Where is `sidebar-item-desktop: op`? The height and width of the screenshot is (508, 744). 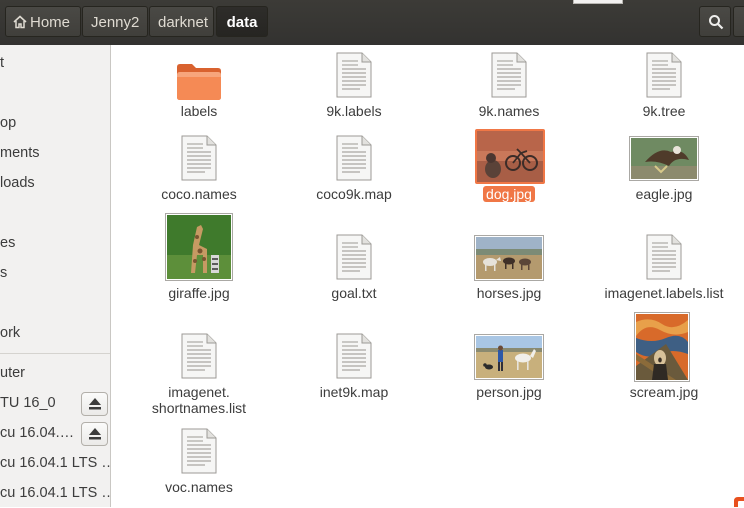
sidebar-item-desktop: op is located at coordinates (55, 123).